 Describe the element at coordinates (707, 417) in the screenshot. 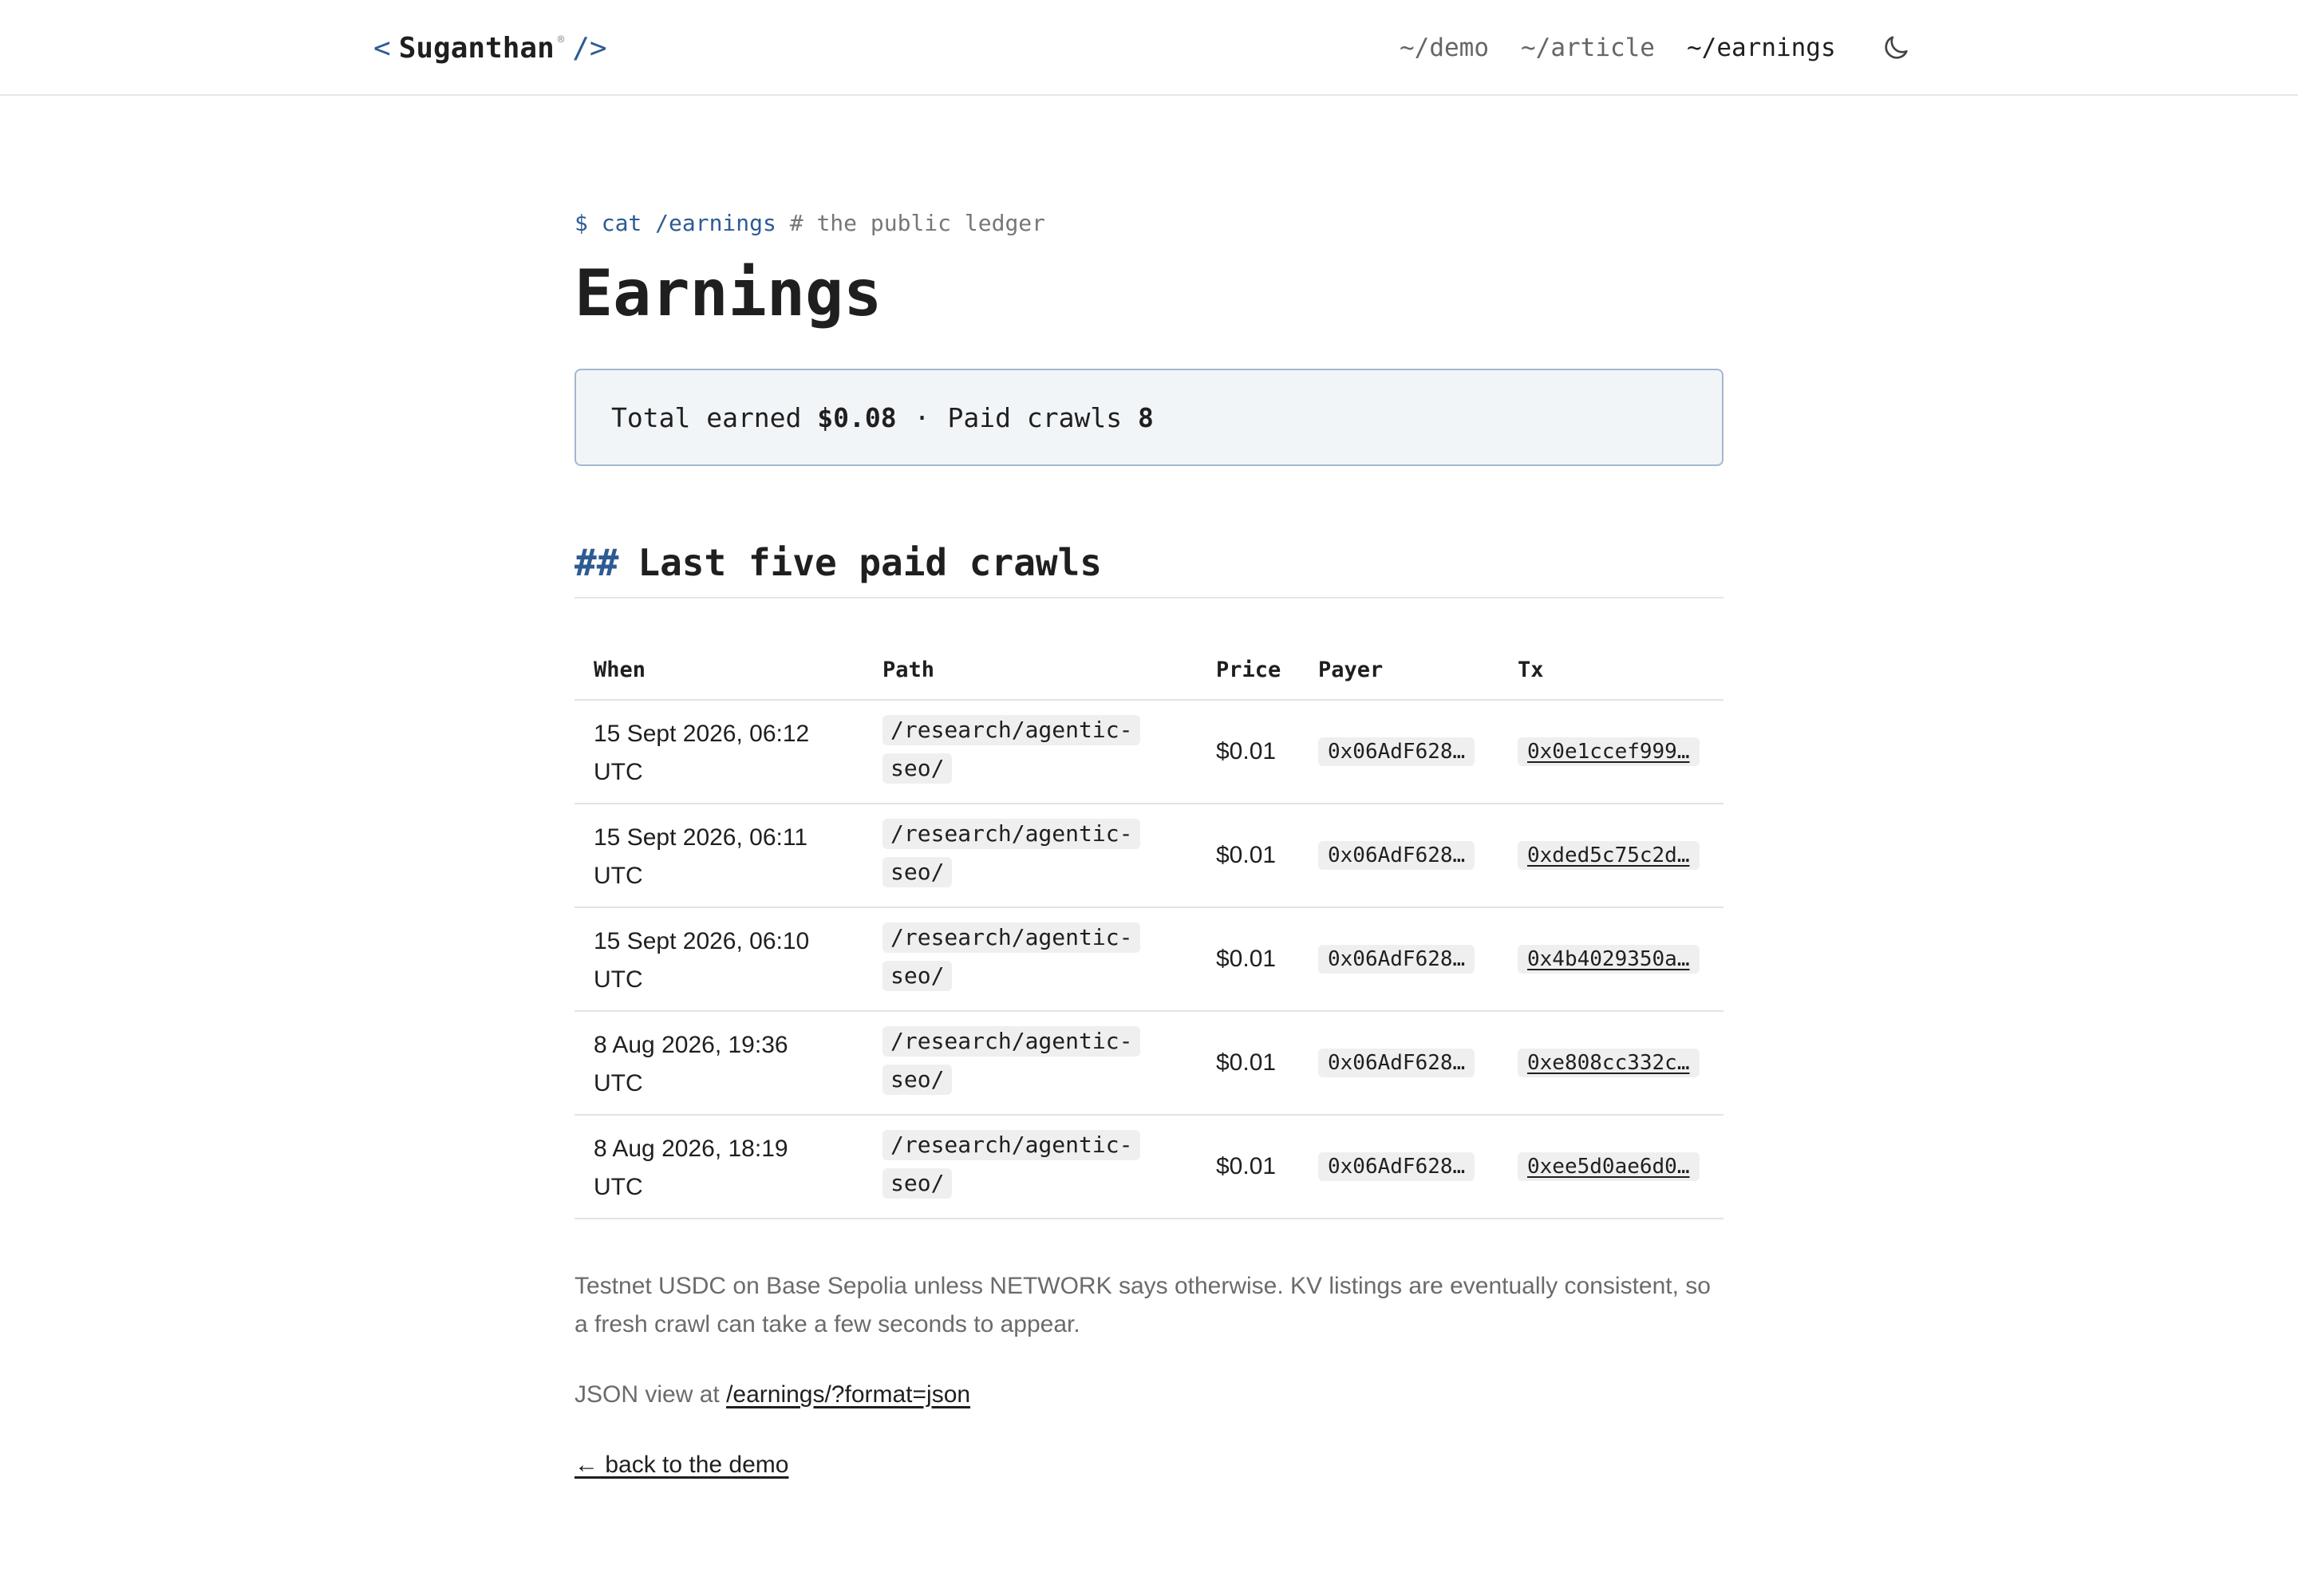

I see `total-earned-label: Total earned` at that location.